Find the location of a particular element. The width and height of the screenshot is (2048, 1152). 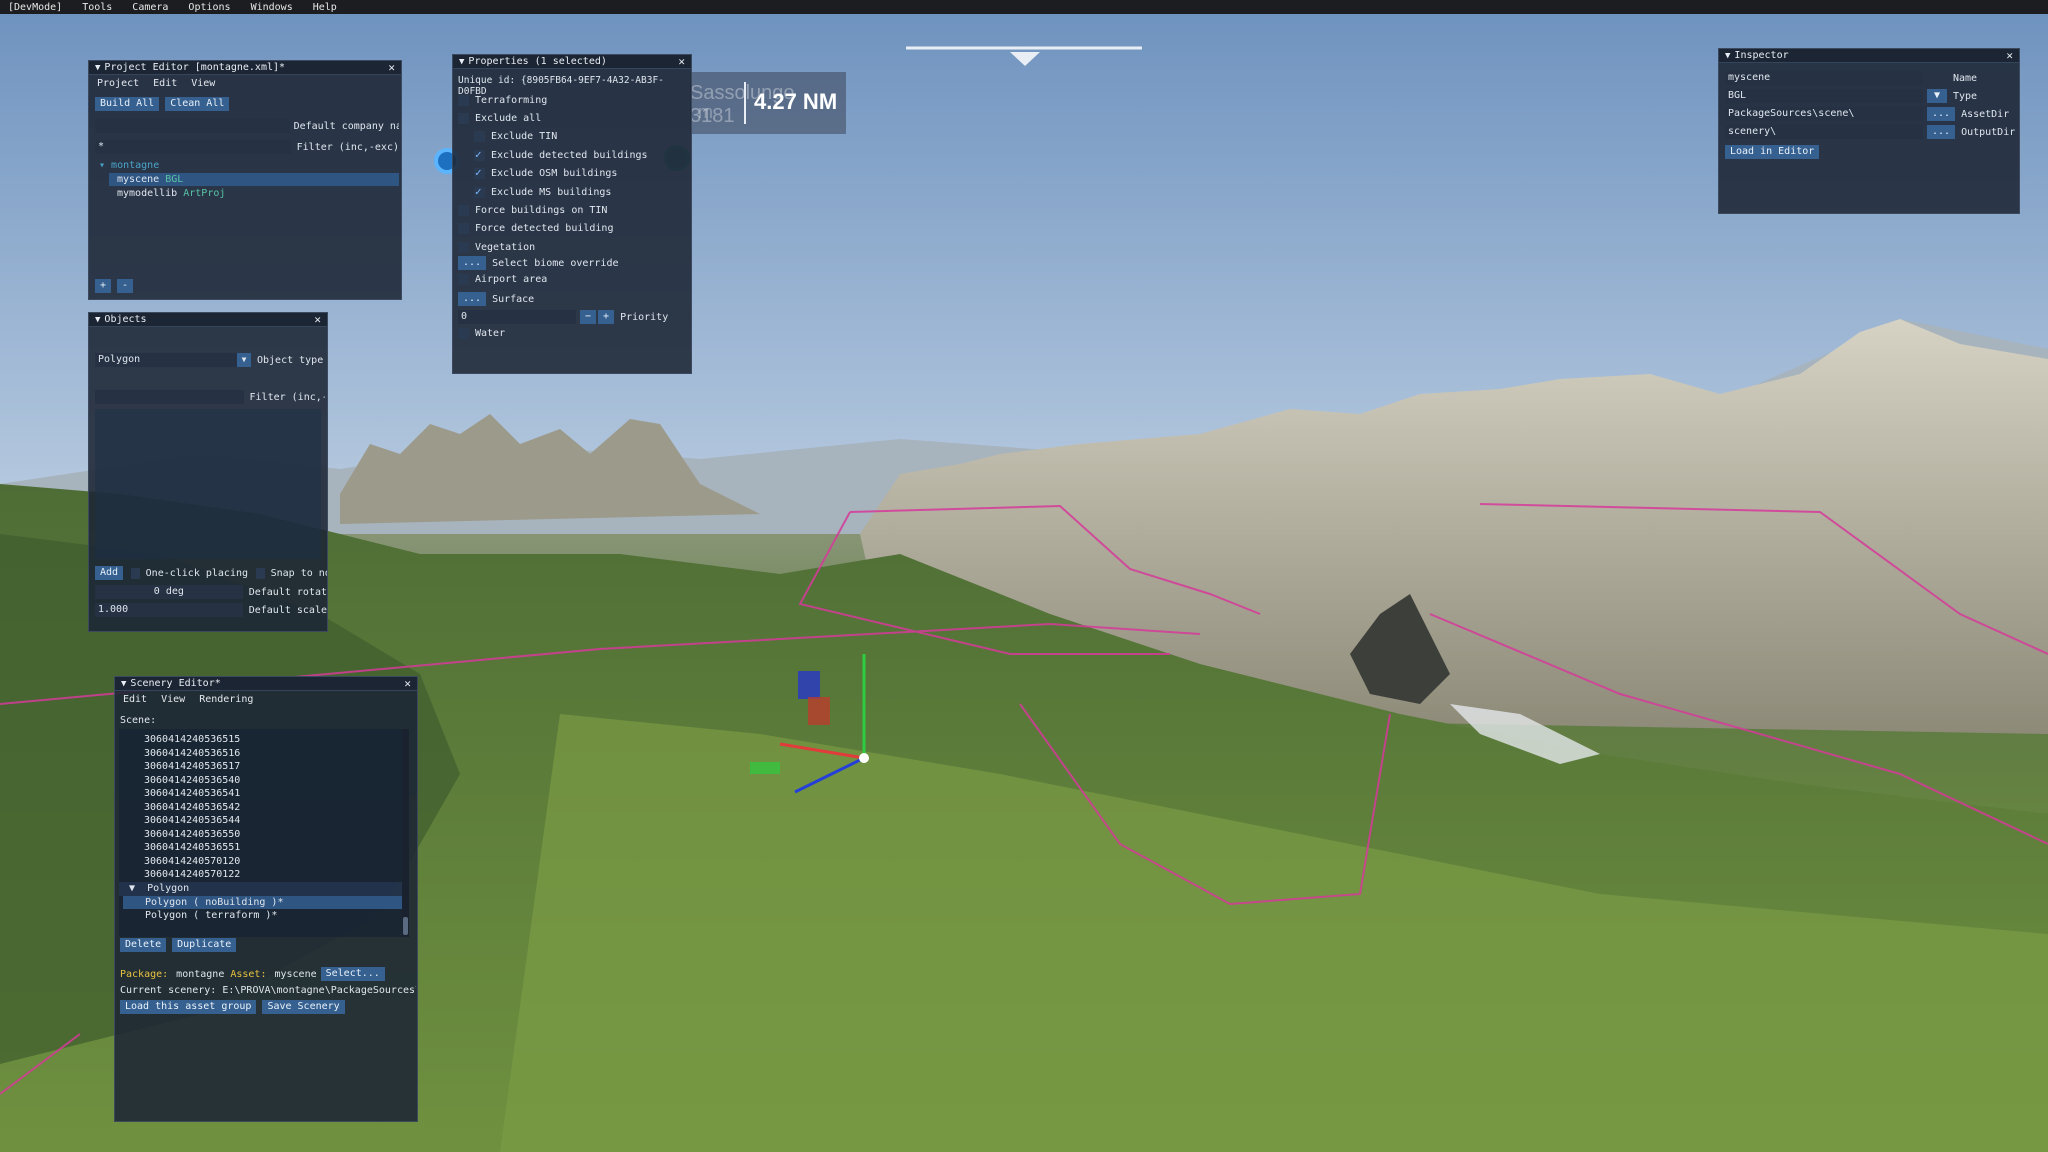

menu-project: Project is located at coordinates (118, 83).